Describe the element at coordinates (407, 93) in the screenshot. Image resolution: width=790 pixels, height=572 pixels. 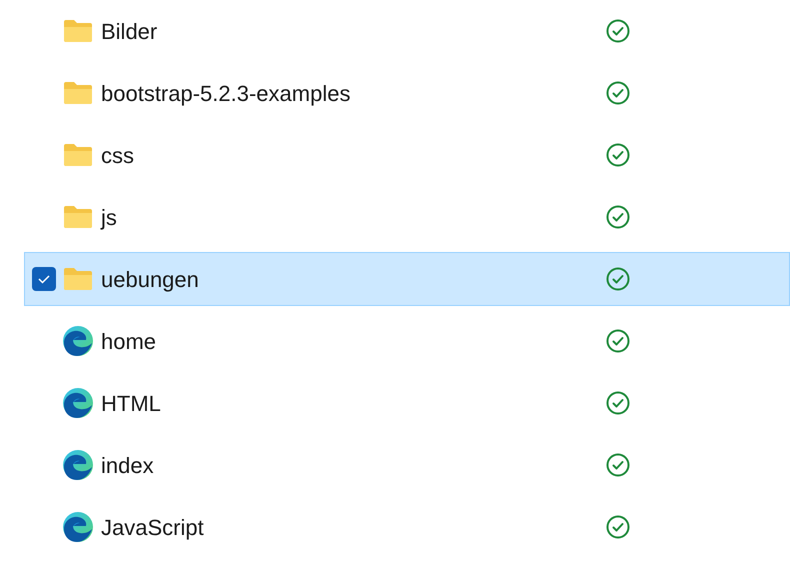
I see `file-row: bootstrap-5.2.3-examples` at that location.